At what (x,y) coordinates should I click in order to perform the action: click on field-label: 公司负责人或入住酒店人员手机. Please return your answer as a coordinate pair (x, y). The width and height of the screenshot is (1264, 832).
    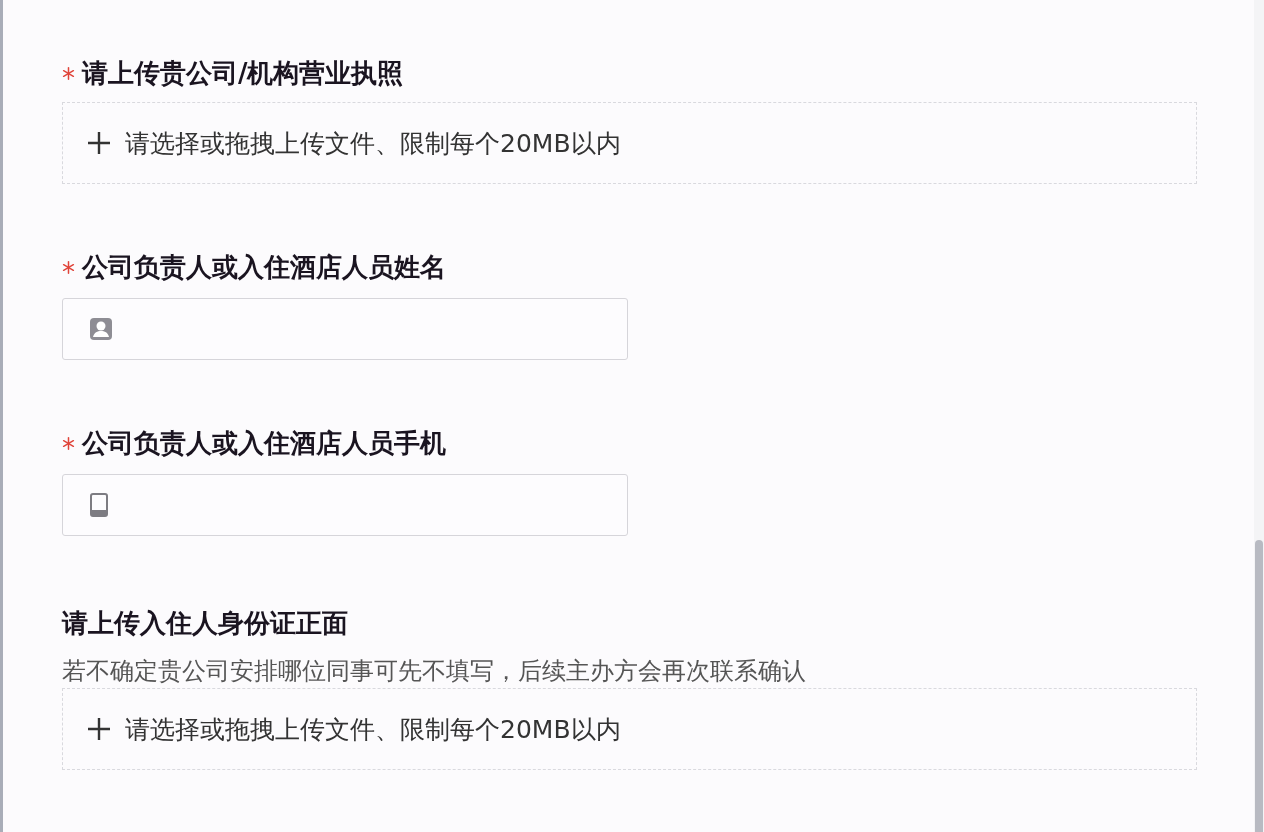
    Looking at the image, I should click on (264, 443).